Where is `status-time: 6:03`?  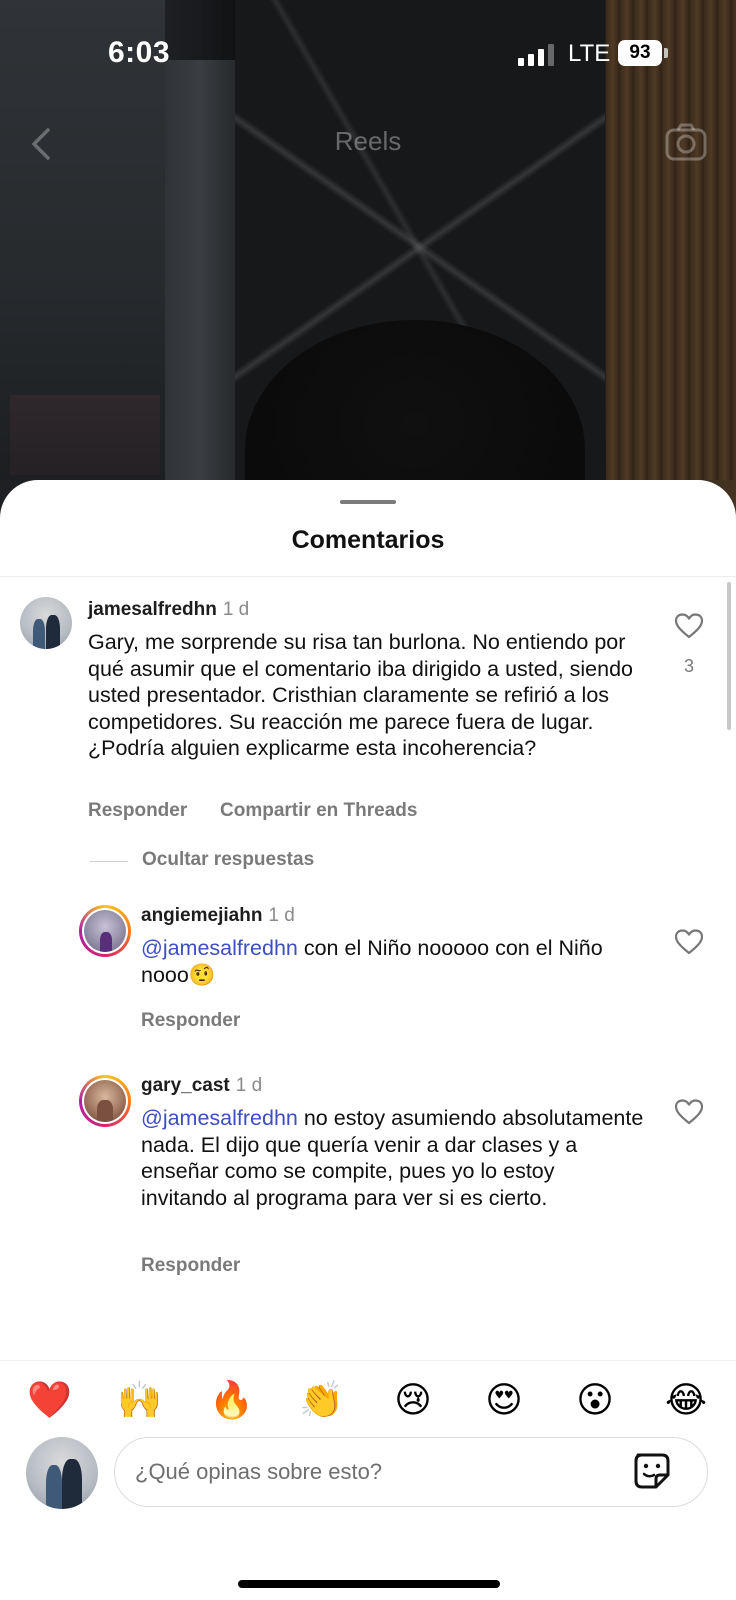
status-time: 6:03 is located at coordinates (139, 52).